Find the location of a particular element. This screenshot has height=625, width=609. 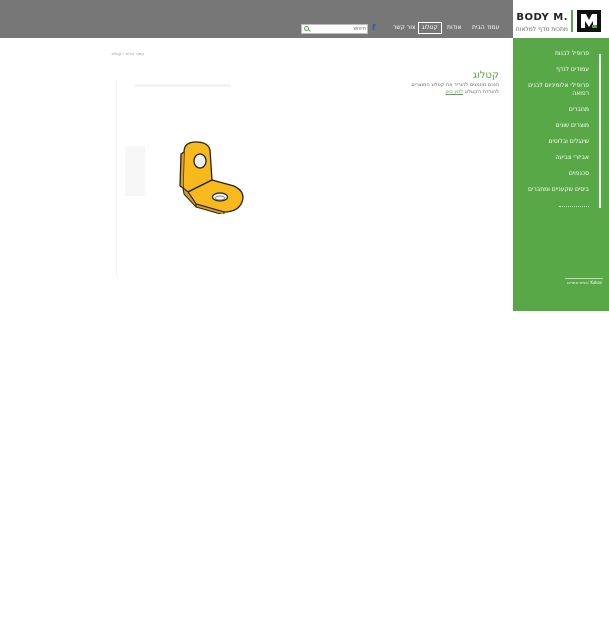

sidebar-more-indicator is located at coordinates (574, 205).